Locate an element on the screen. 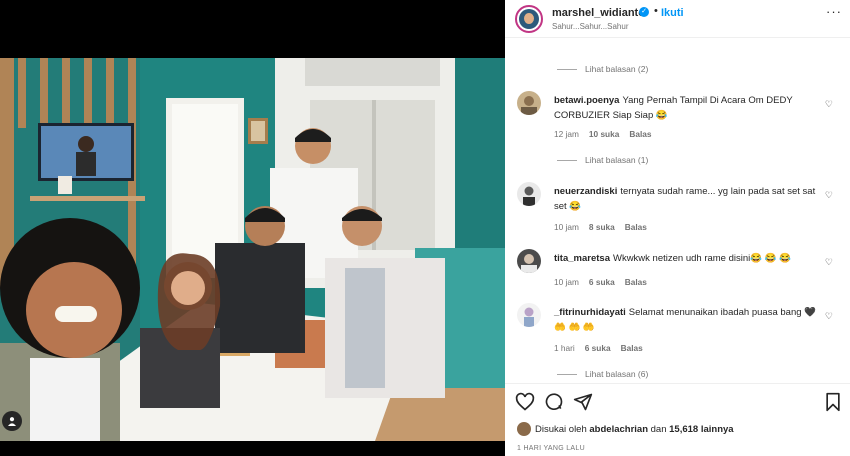  liker-avatar is located at coordinates (524, 429).